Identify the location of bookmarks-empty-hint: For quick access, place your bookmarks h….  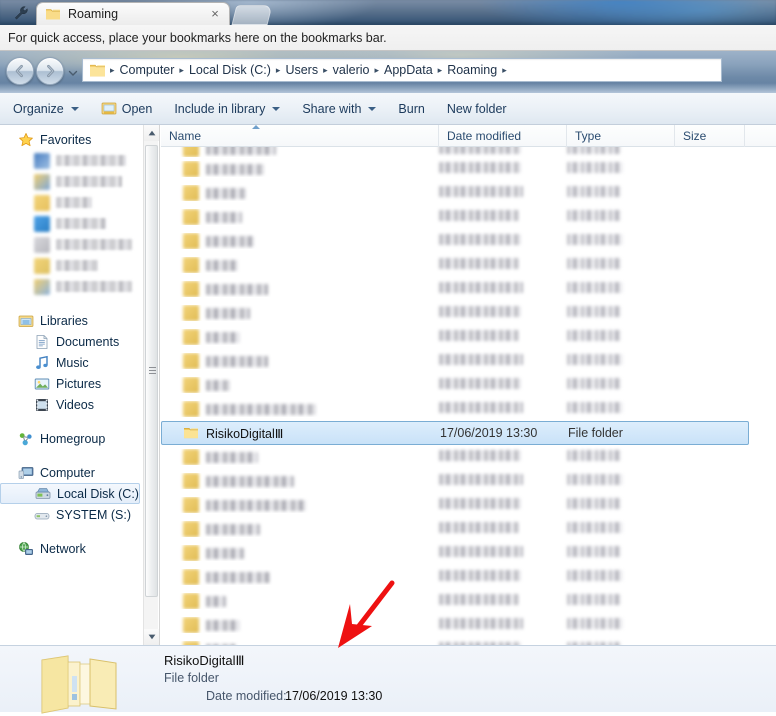
(197, 37).